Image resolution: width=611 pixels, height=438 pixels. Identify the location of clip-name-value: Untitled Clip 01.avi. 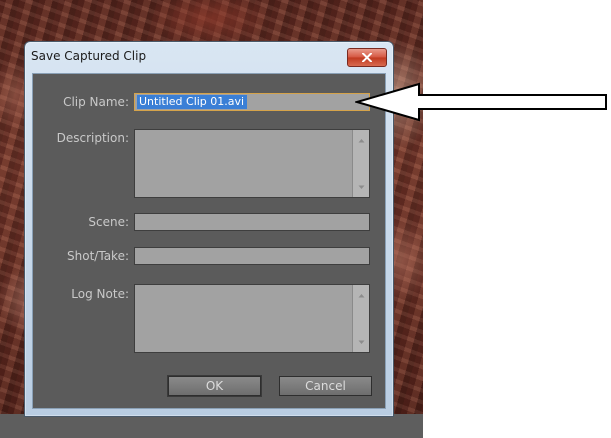
(192, 102).